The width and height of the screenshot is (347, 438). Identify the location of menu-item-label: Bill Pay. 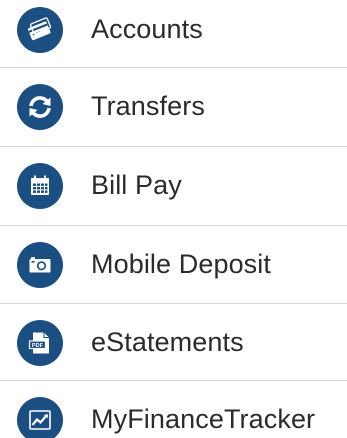
(136, 184).